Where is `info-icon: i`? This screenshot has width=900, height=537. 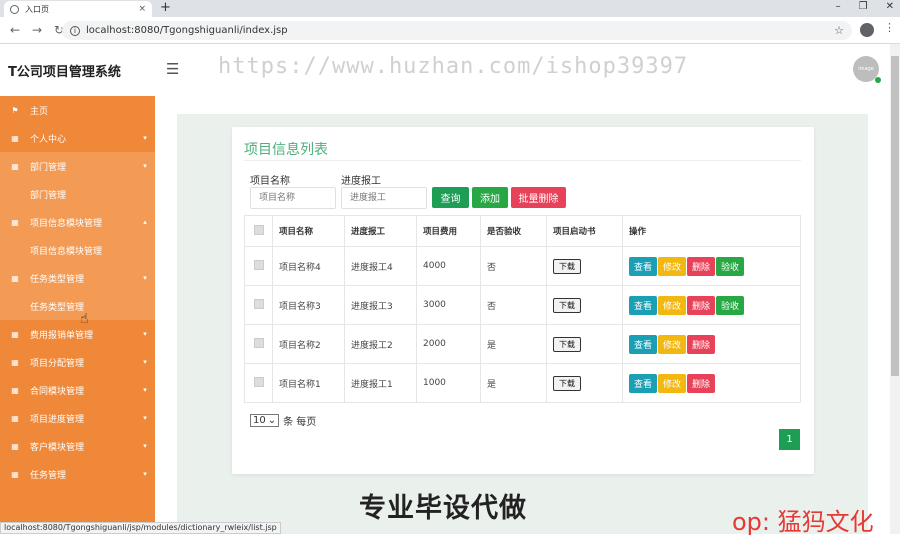
info-icon: i is located at coordinates (75, 30).